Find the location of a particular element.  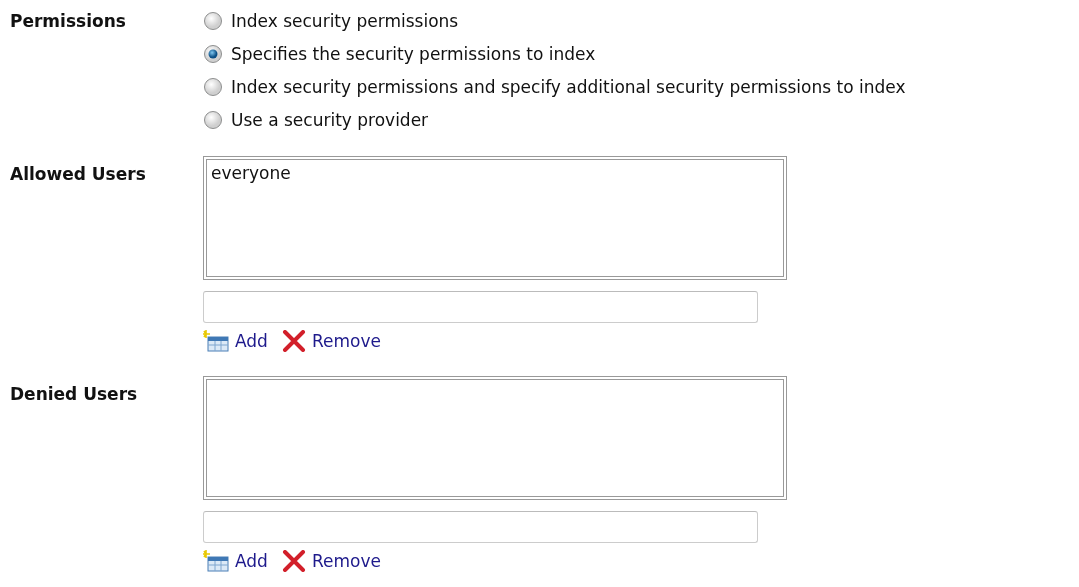

field-label: Permissions is located at coordinates (68, 22).